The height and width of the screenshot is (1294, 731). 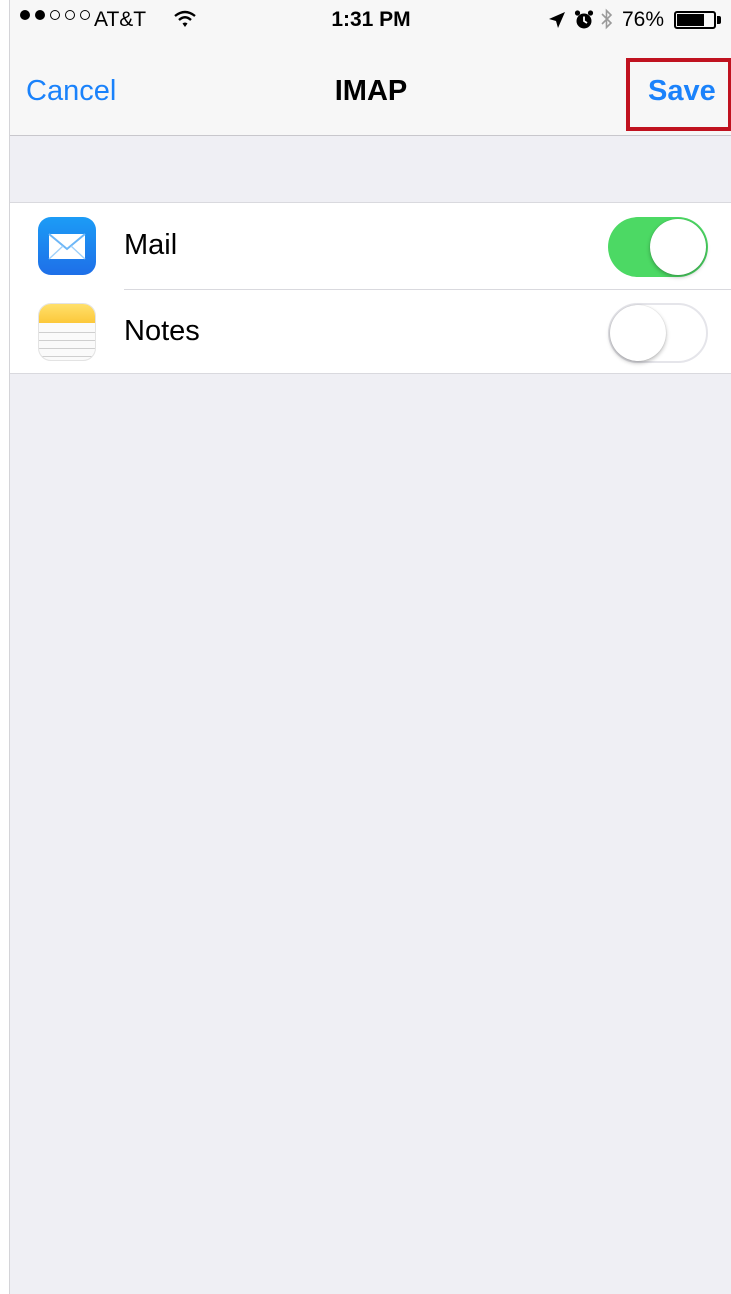 I want to click on location-arrow-icon, so click(x=557, y=23).